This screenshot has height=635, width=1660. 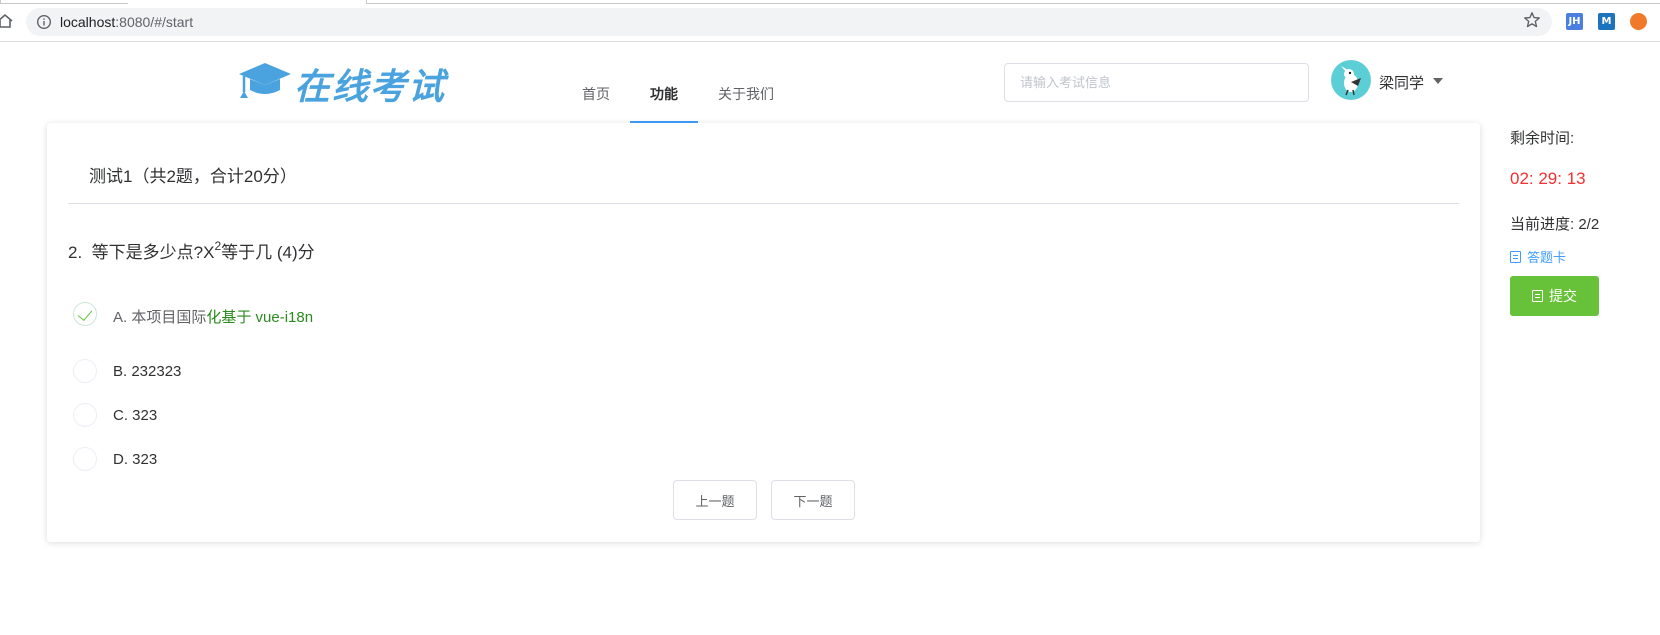 I want to click on nav-home: 首页, so click(x=596, y=94).